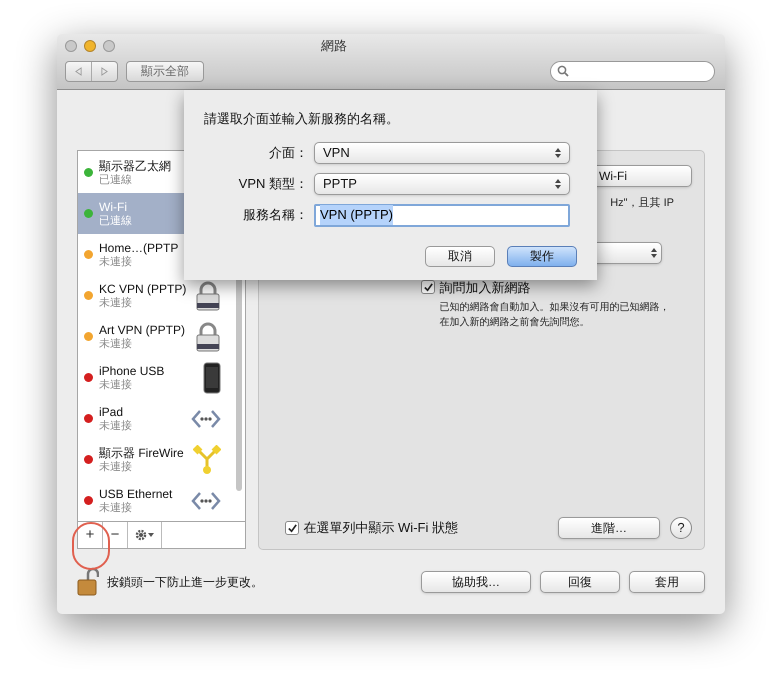  Describe the element at coordinates (139, 247) in the screenshot. I see `service-name: Home…(PPTP` at that location.